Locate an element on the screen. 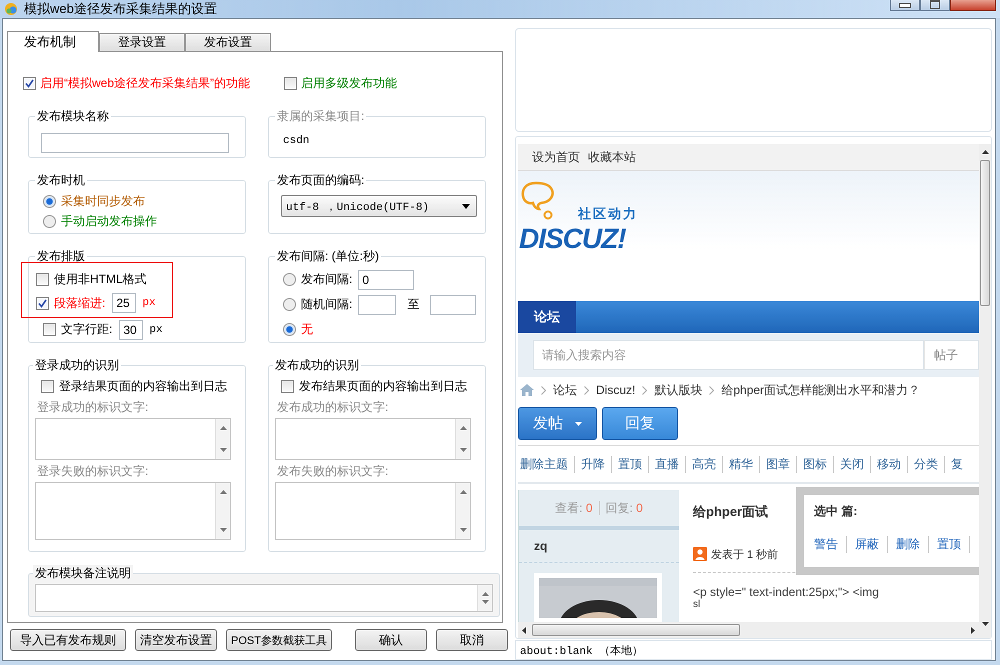  moderation-link: 精华 is located at coordinates (740, 464).